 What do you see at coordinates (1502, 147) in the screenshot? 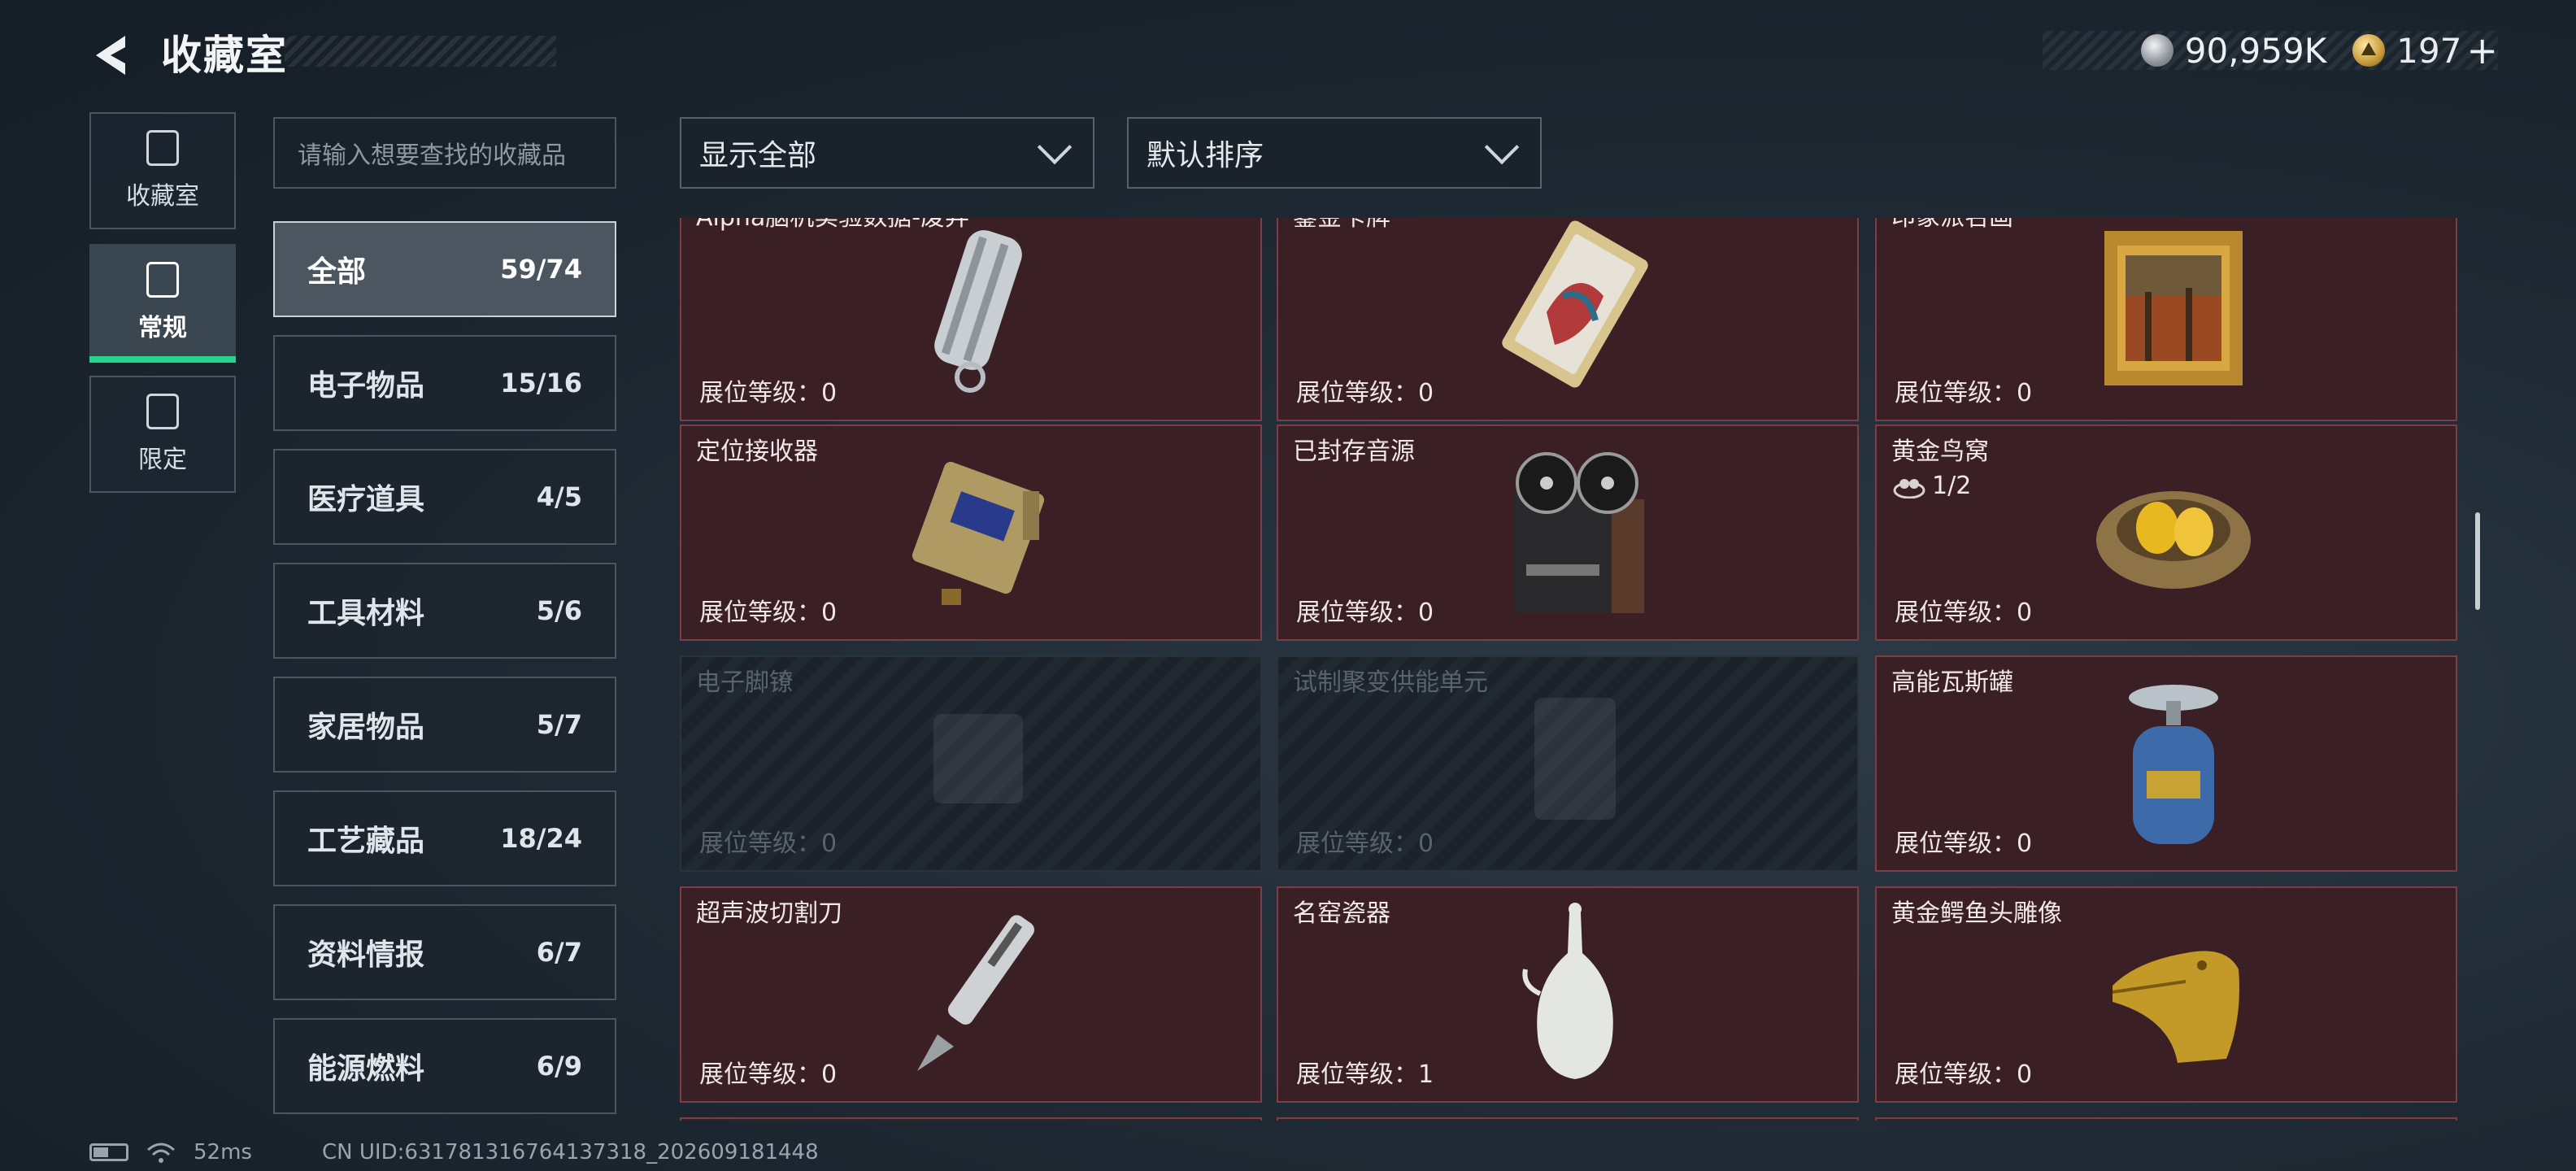
I see `chevron-down-icon` at bounding box center [1502, 147].